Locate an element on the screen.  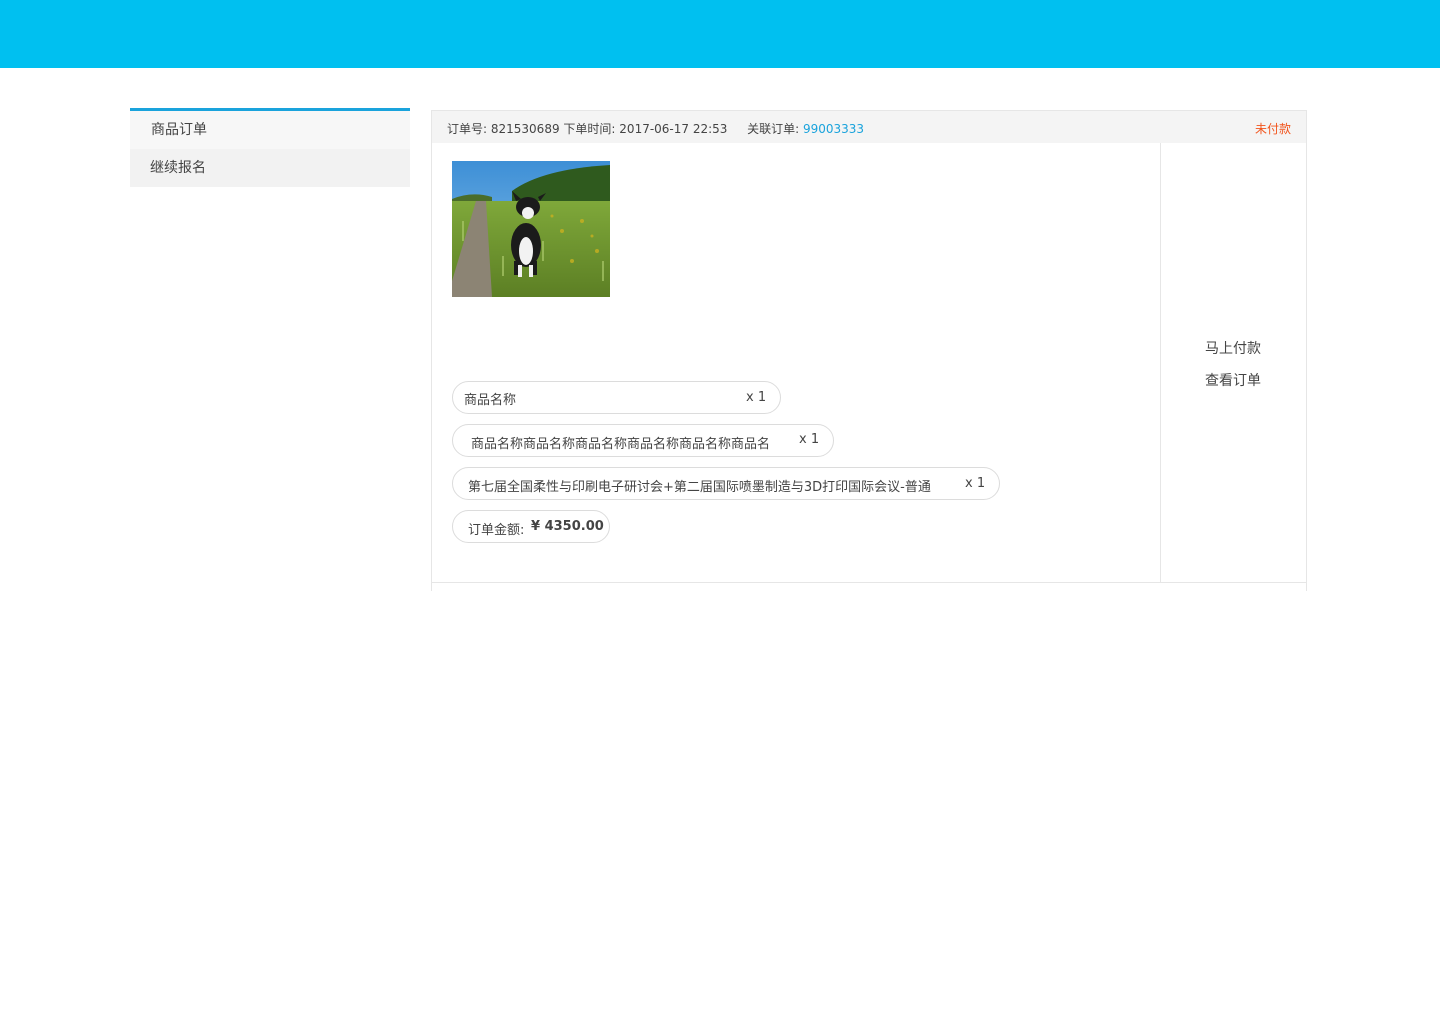
order-status-badge: 未付款 is located at coordinates (1272, 129).